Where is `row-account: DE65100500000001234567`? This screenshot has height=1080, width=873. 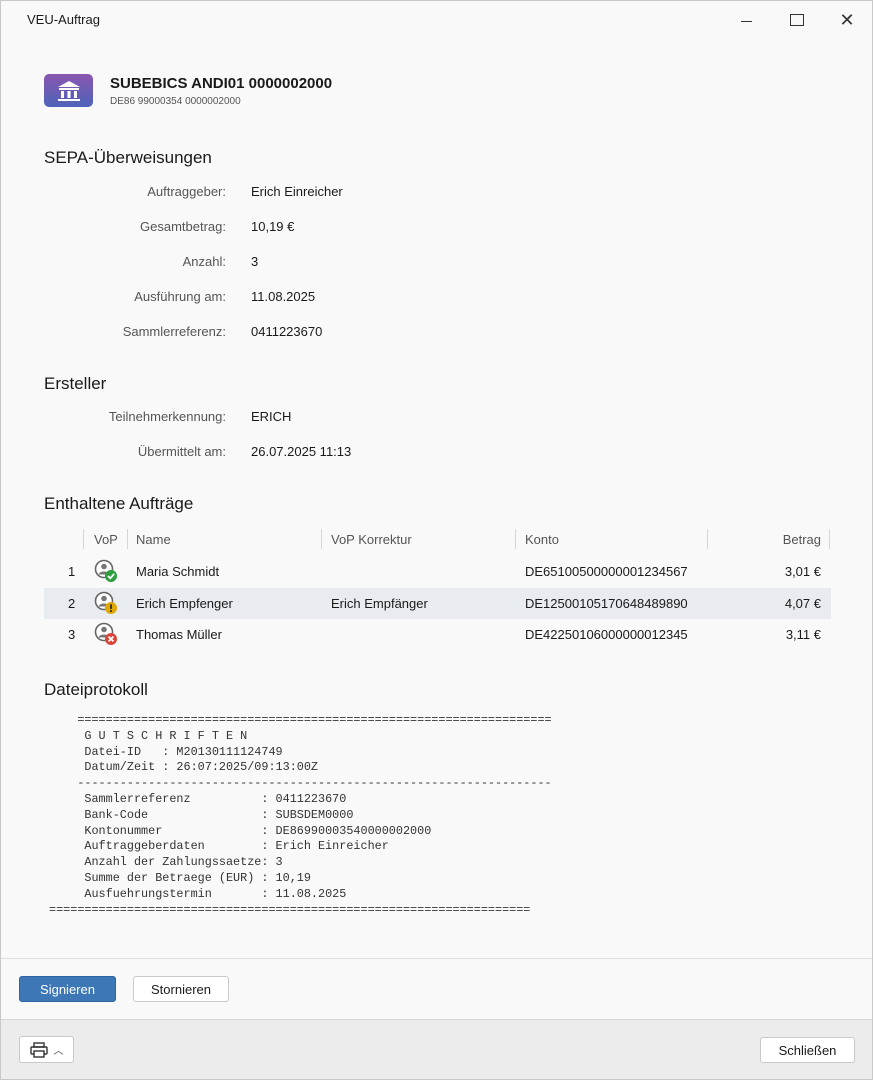
row-account: DE65100500000001234567 is located at coordinates (606, 571).